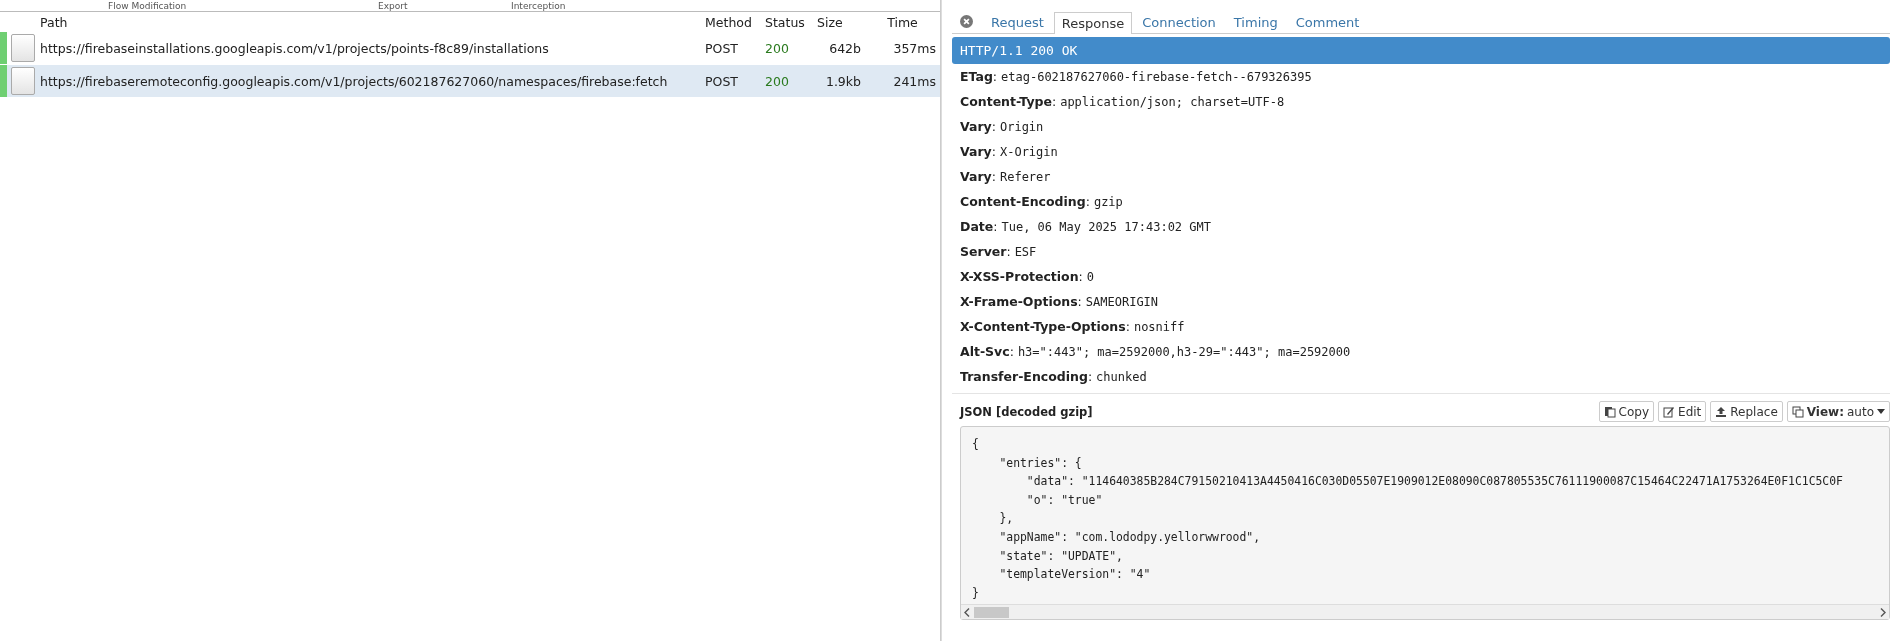 This screenshot has height=641, width=1896. I want to click on chevron-left-icon, so click(967, 612).